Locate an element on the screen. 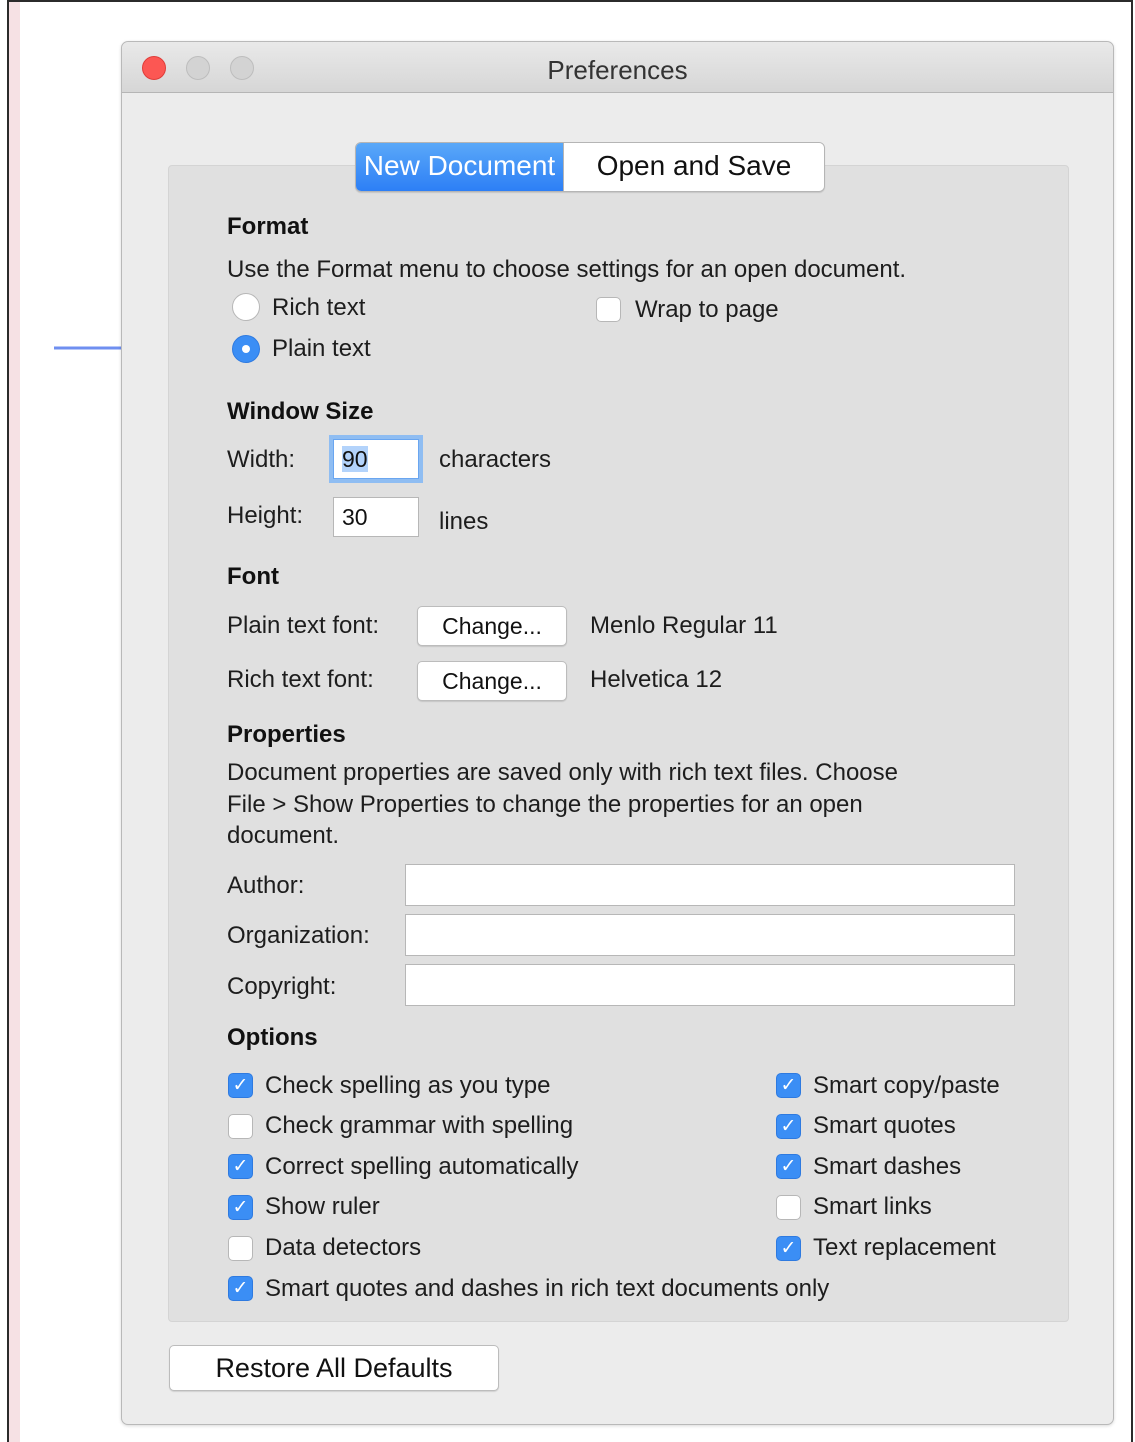 The width and height of the screenshot is (1135, 1442). copyright-label: Copyright: is located at coordinates (282, 986).